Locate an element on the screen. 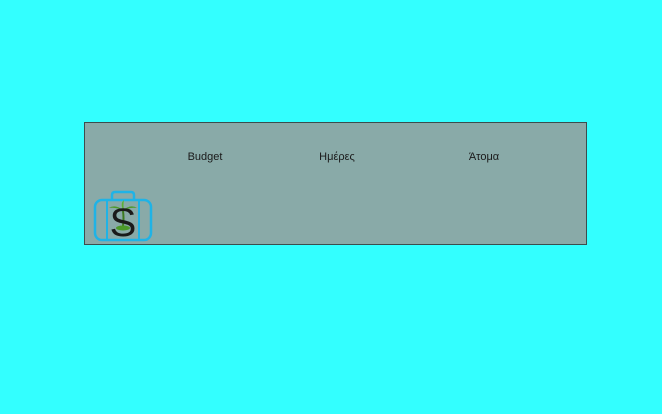 This screenshot has width=662, height=414. people-label: Άτομα is located at coordinates (484, 157).